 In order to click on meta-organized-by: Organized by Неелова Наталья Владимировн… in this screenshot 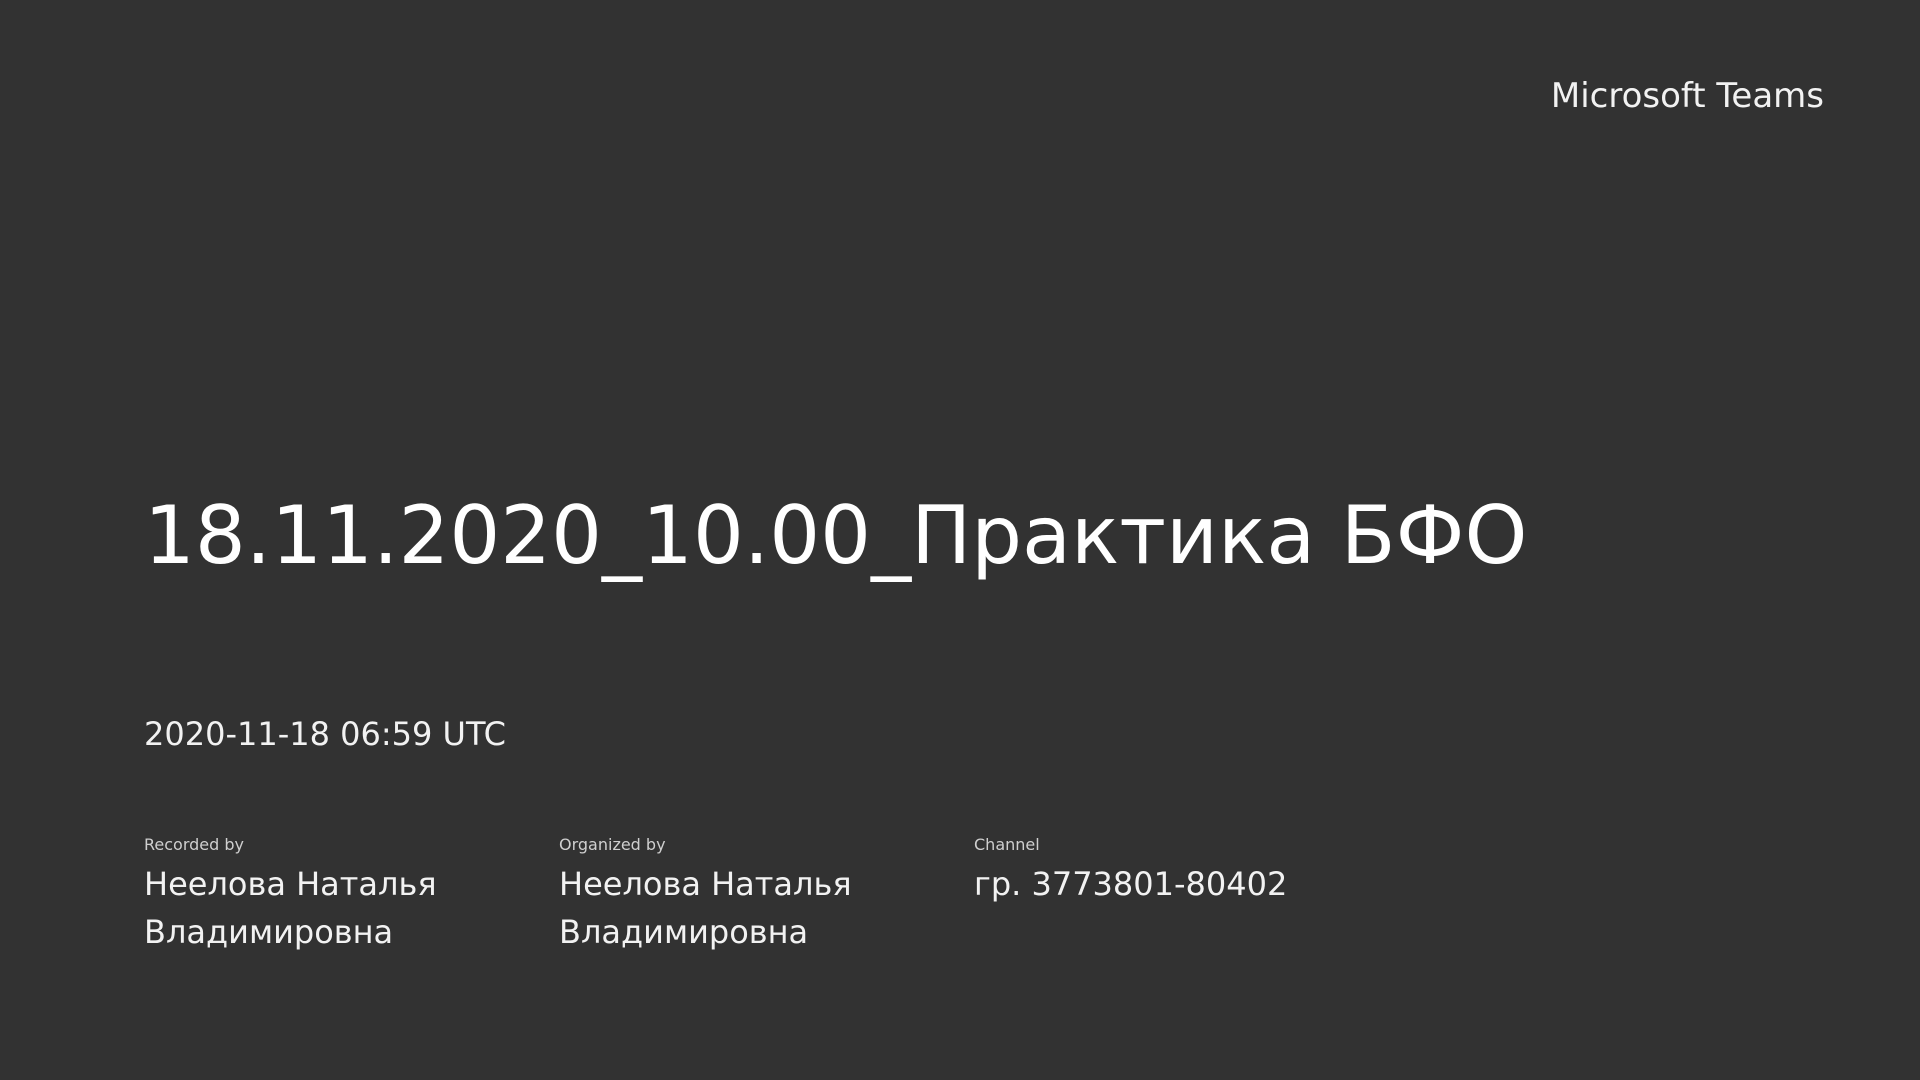, I will do `click(766, 895)`.